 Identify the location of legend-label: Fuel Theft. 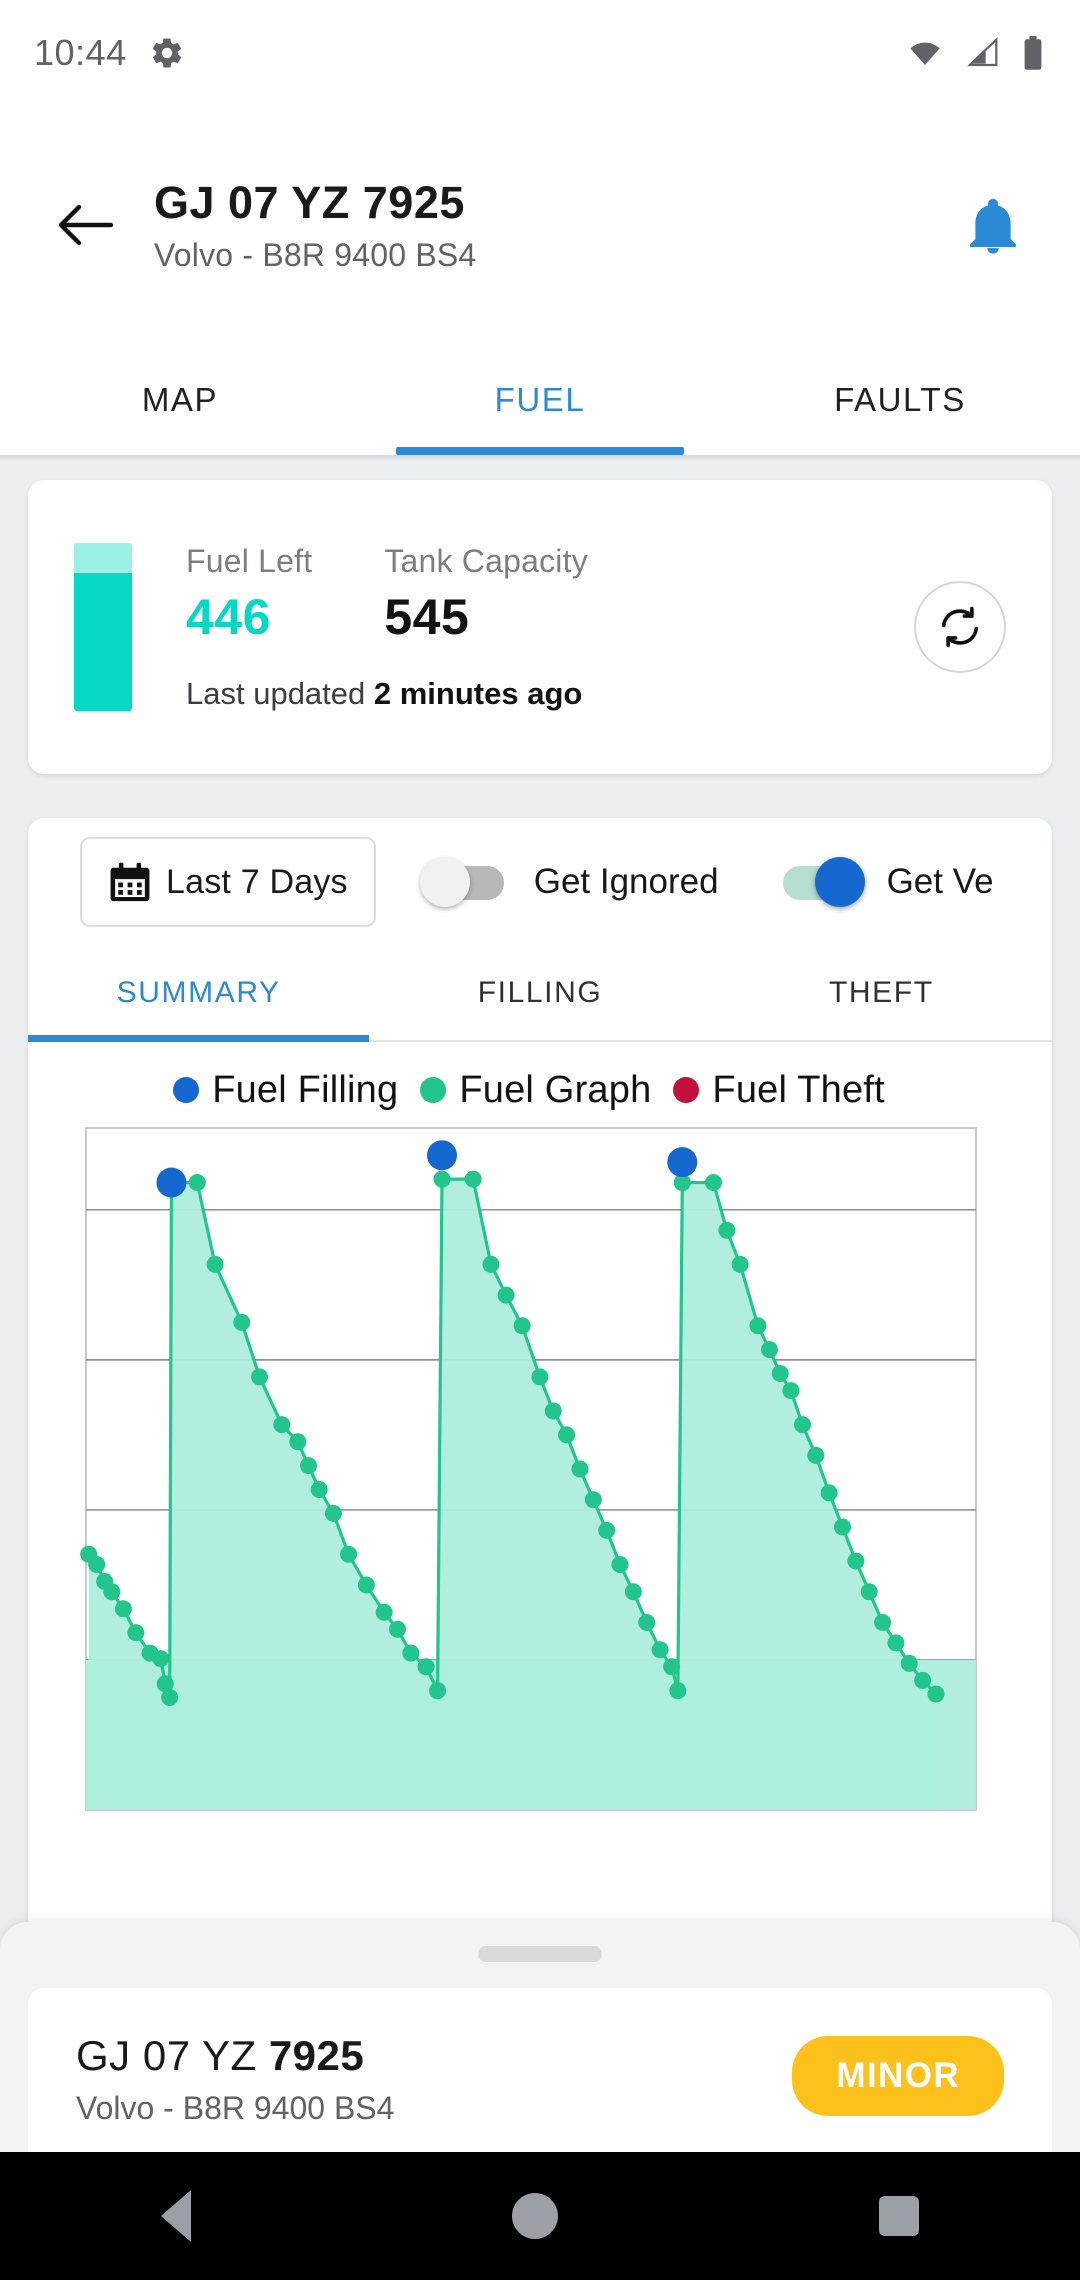
(798, 1089).